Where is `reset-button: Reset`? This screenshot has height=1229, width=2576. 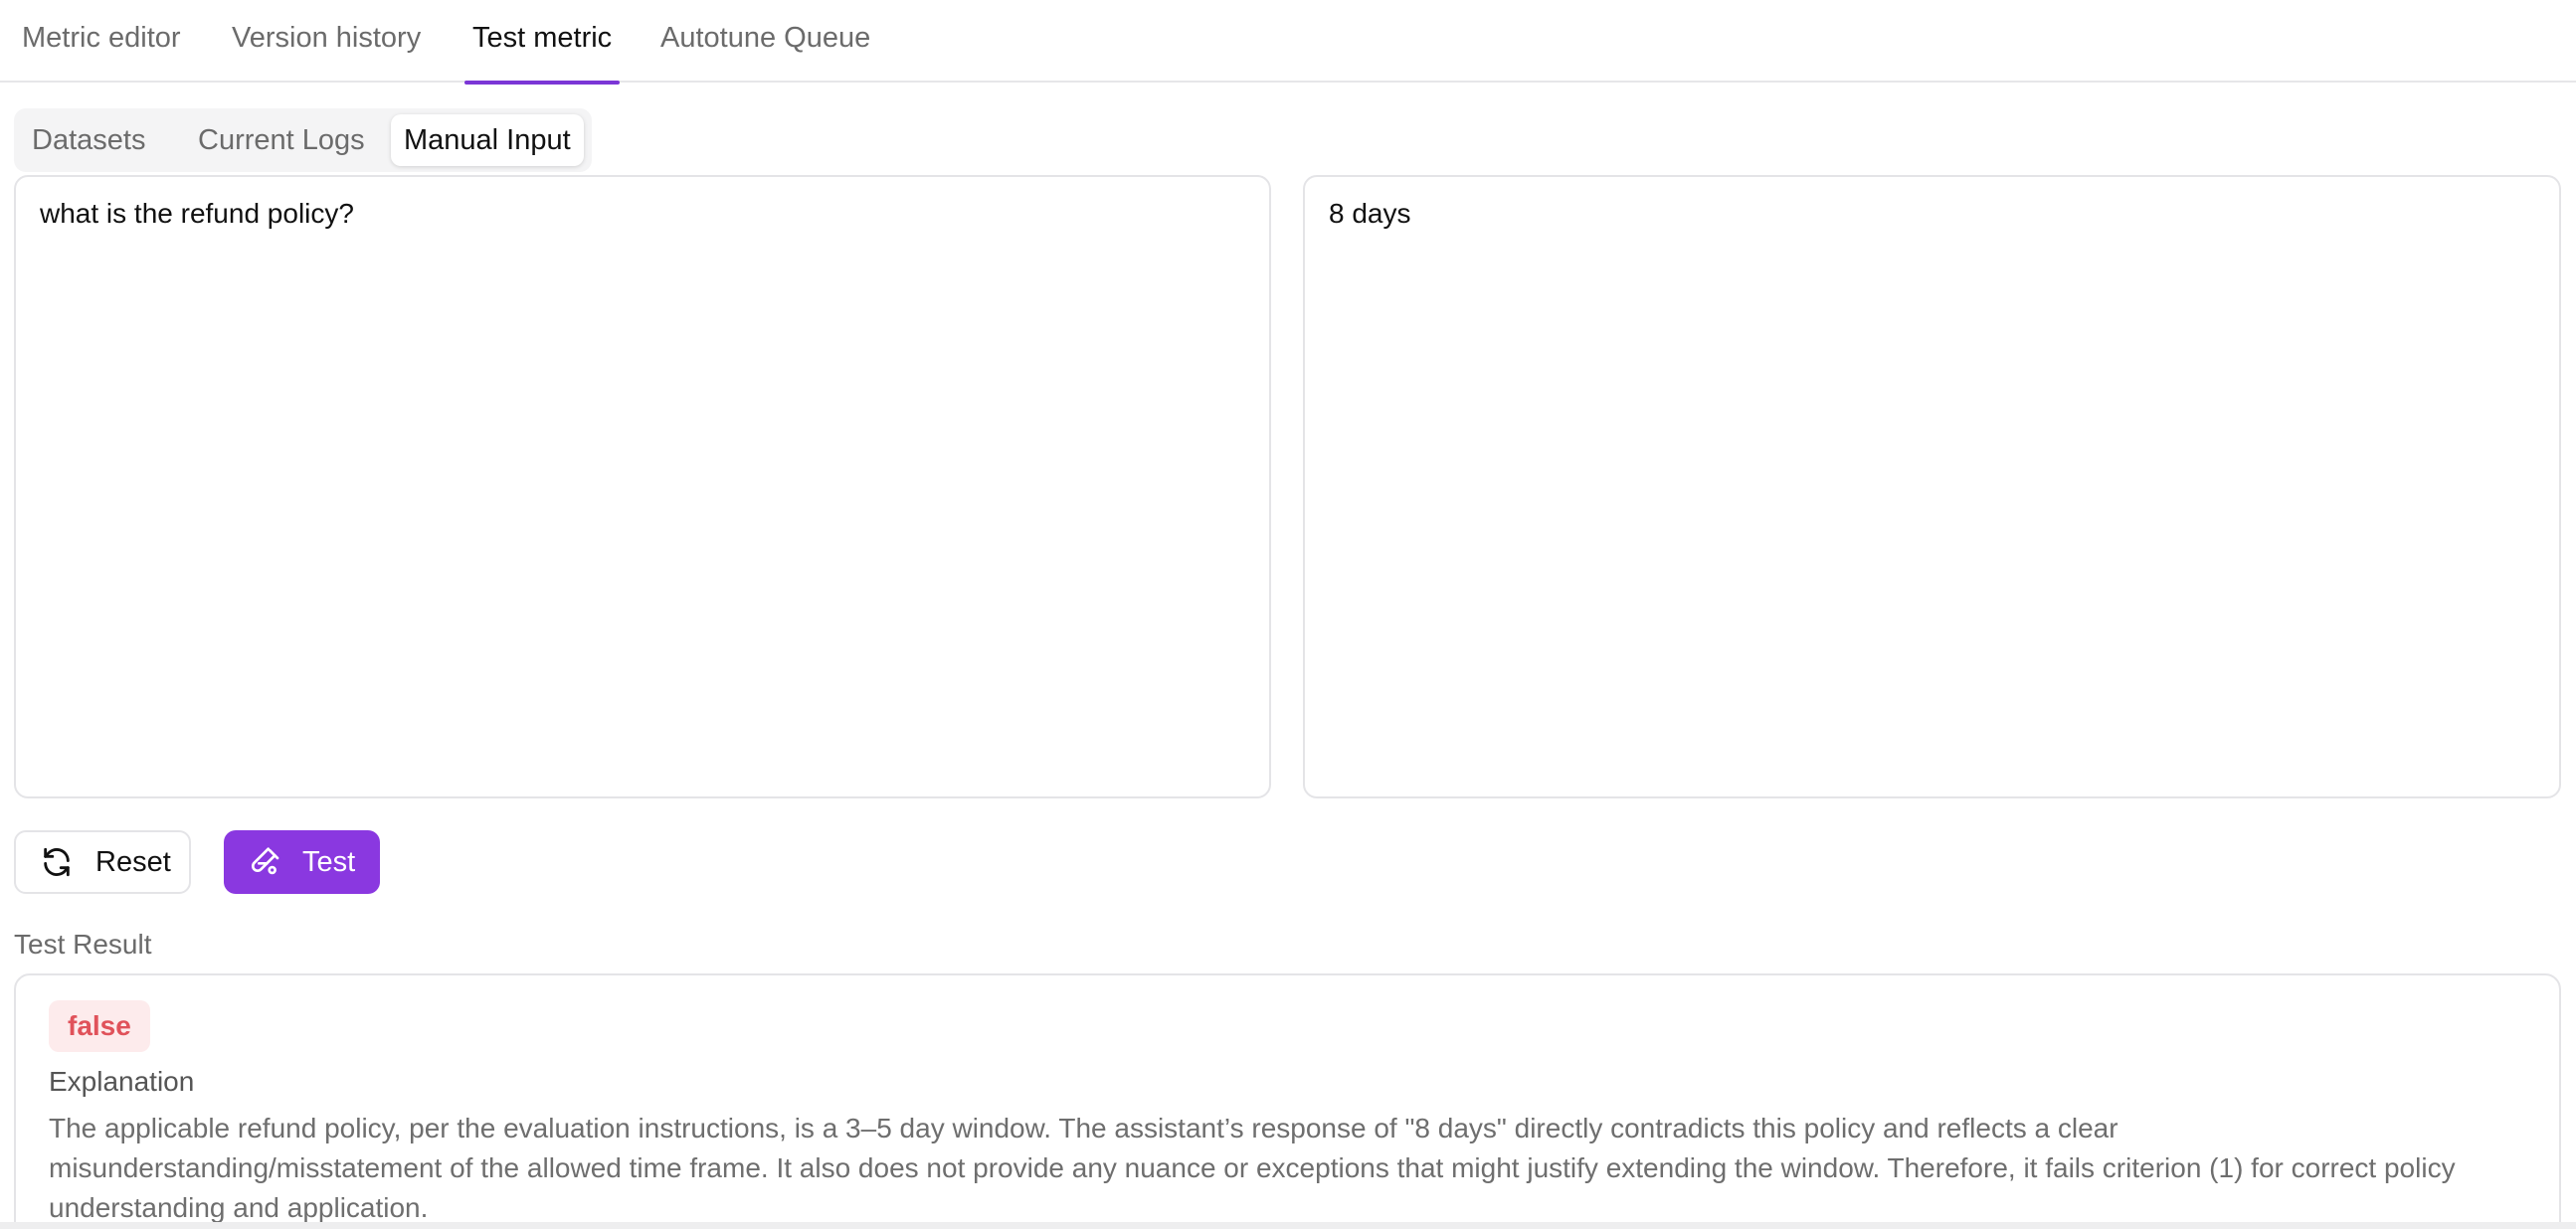 reset-button: Reset is located at coordinates (102, 862).